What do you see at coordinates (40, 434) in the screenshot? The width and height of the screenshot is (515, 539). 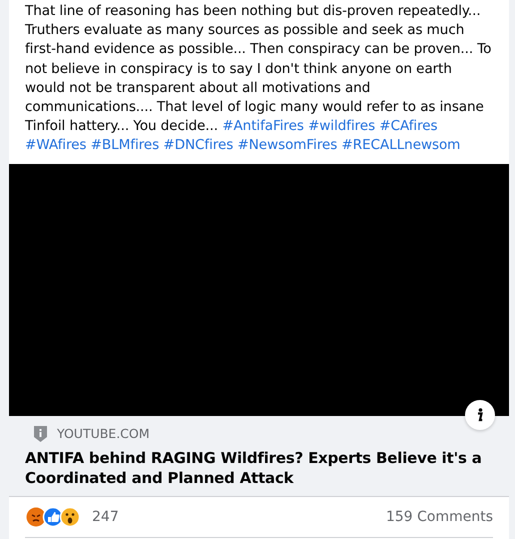 I see `shield-icon` at bounding box center [40, 434].